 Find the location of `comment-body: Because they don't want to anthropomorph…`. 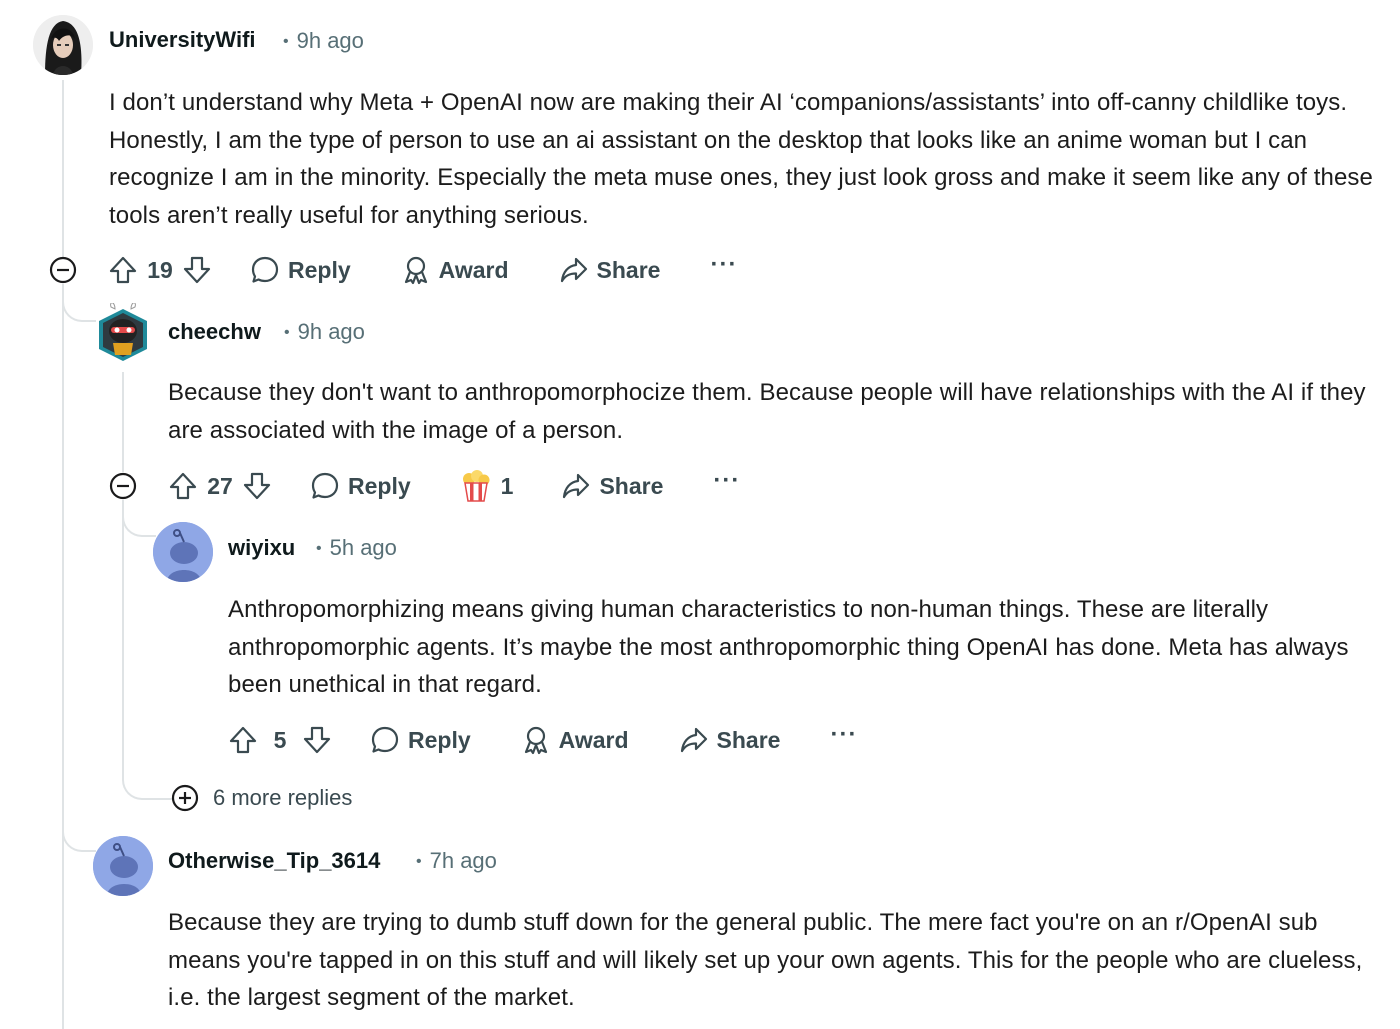

comment-body: Because they don't want to anthropomorph… is located at coordinates (767, 411).